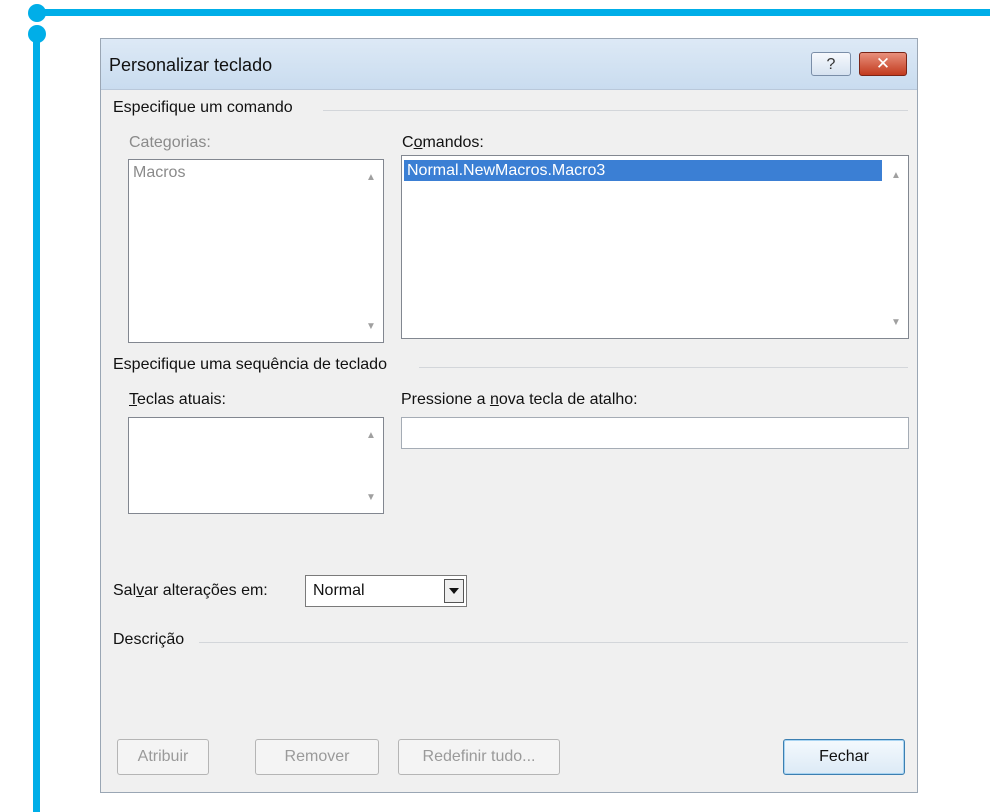  Describe the element at coordinates (170, 142) in the screenshot. I see `categories-label: Categorias:` at that location.